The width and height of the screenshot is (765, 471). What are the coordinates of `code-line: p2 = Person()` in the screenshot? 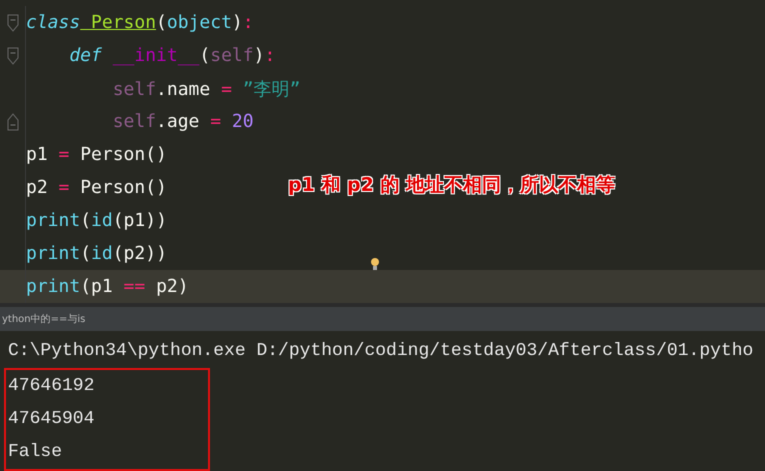 It's located at (97, 187).